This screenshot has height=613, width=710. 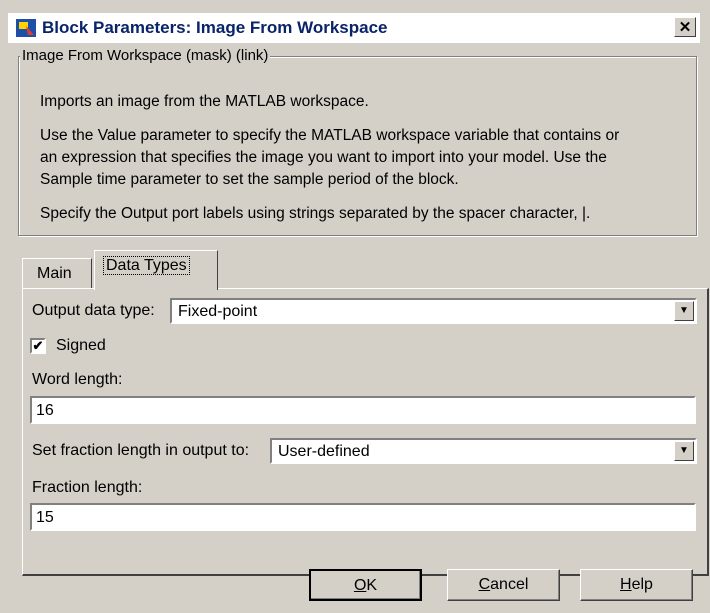 I want to click on tab-main: Main, so click(x=57, y=273).